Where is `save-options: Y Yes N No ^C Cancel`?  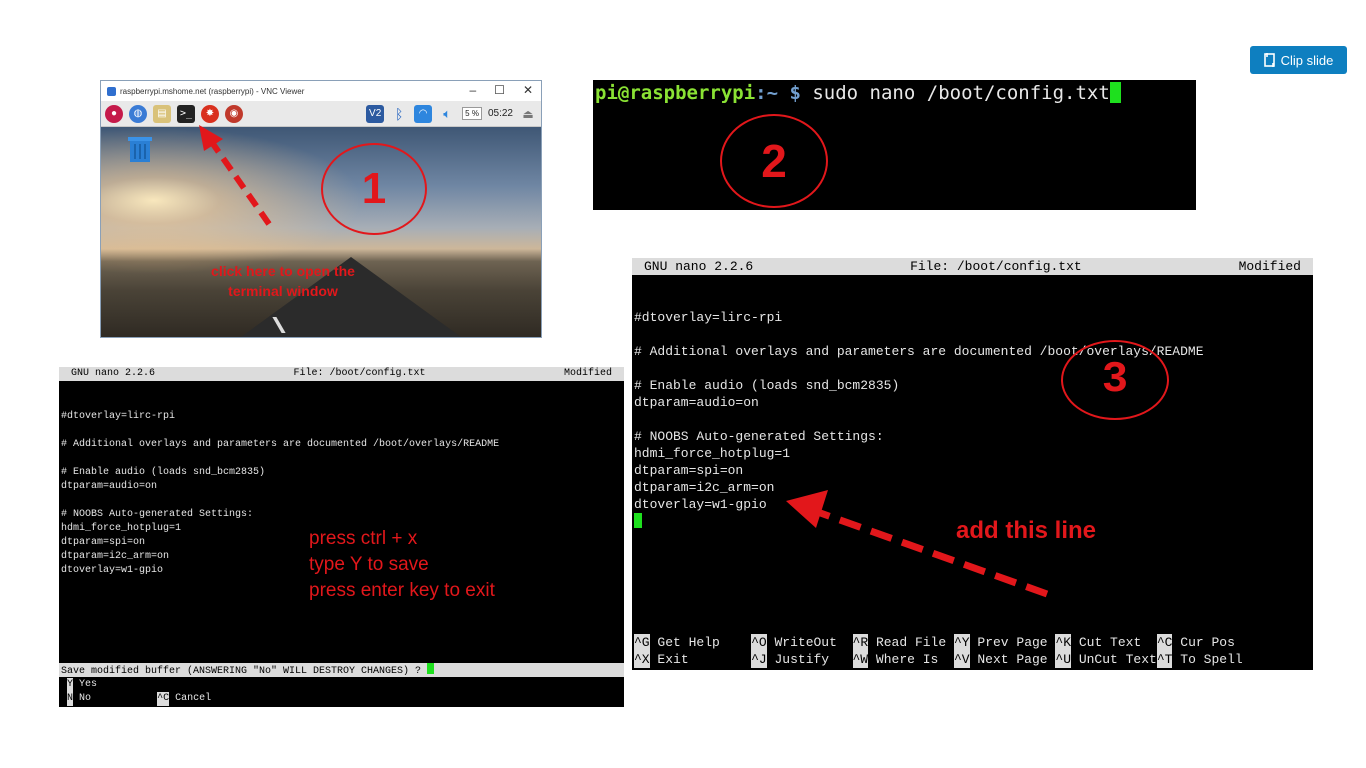
save-options: Y Yes N No ^C Cancel is located at coordinates (136, 692).